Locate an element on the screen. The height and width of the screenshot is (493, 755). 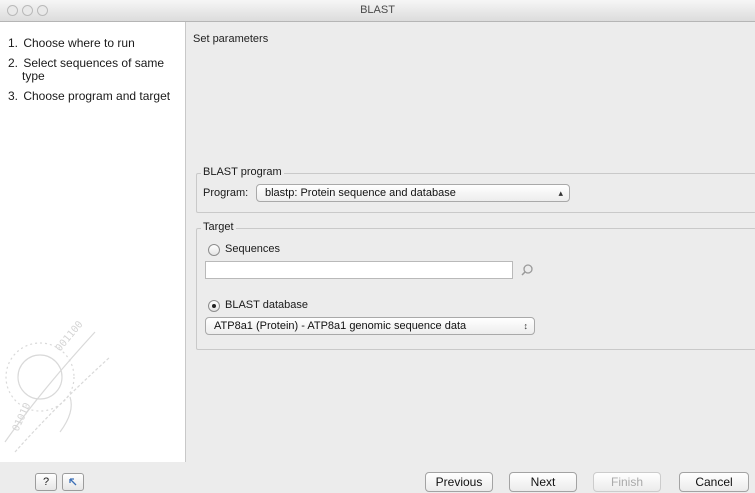
title-bar: BLAST is located at coordinates (377, 11).